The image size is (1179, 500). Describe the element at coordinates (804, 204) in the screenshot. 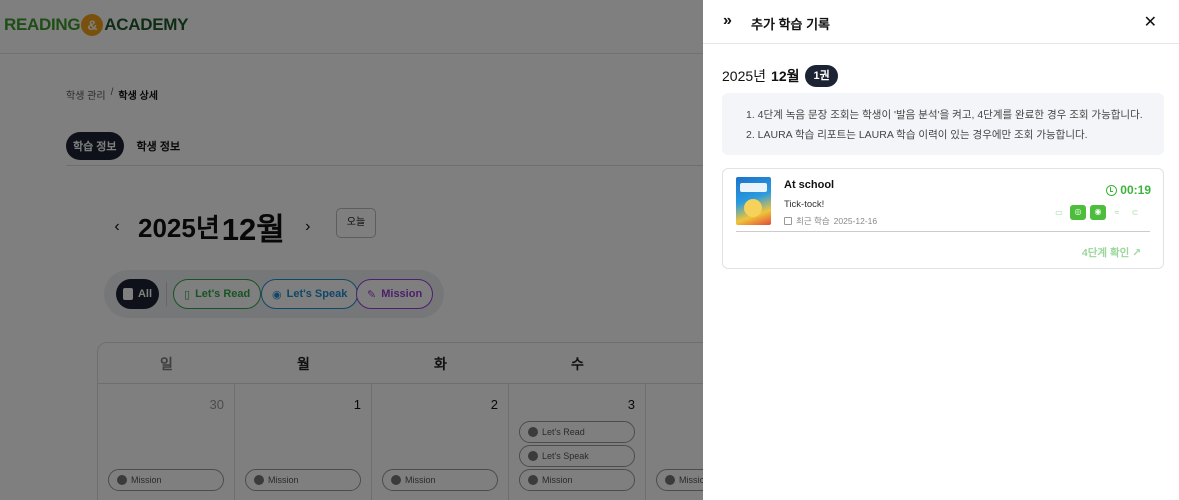

I see `book-subtitle: Tick-tock!` at that location.